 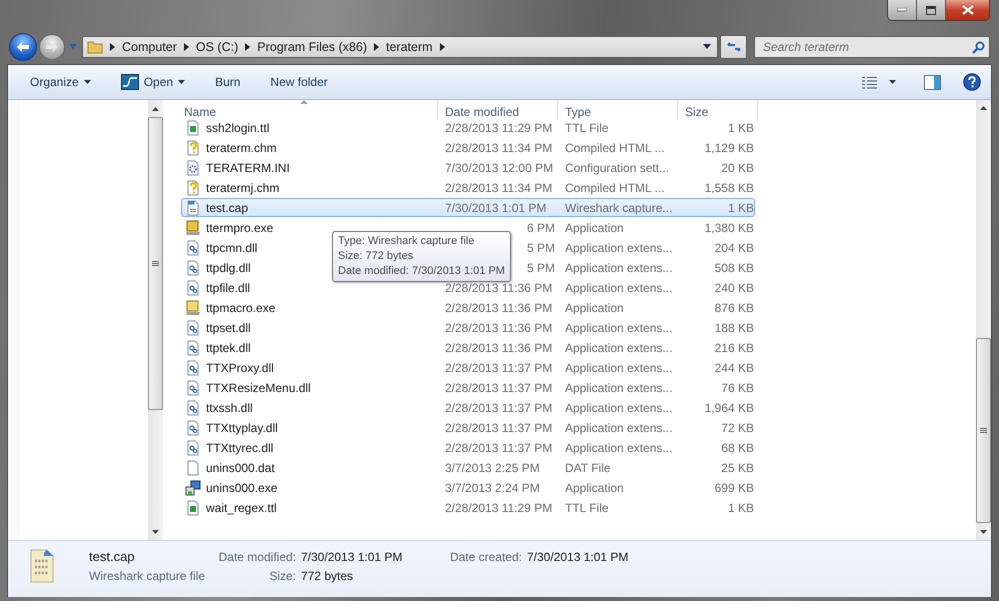 What do you see at coordinates (241, 307) in the screenshot?
I see `file-name: ttpmacro.exe` at bounding box center [241, 307].